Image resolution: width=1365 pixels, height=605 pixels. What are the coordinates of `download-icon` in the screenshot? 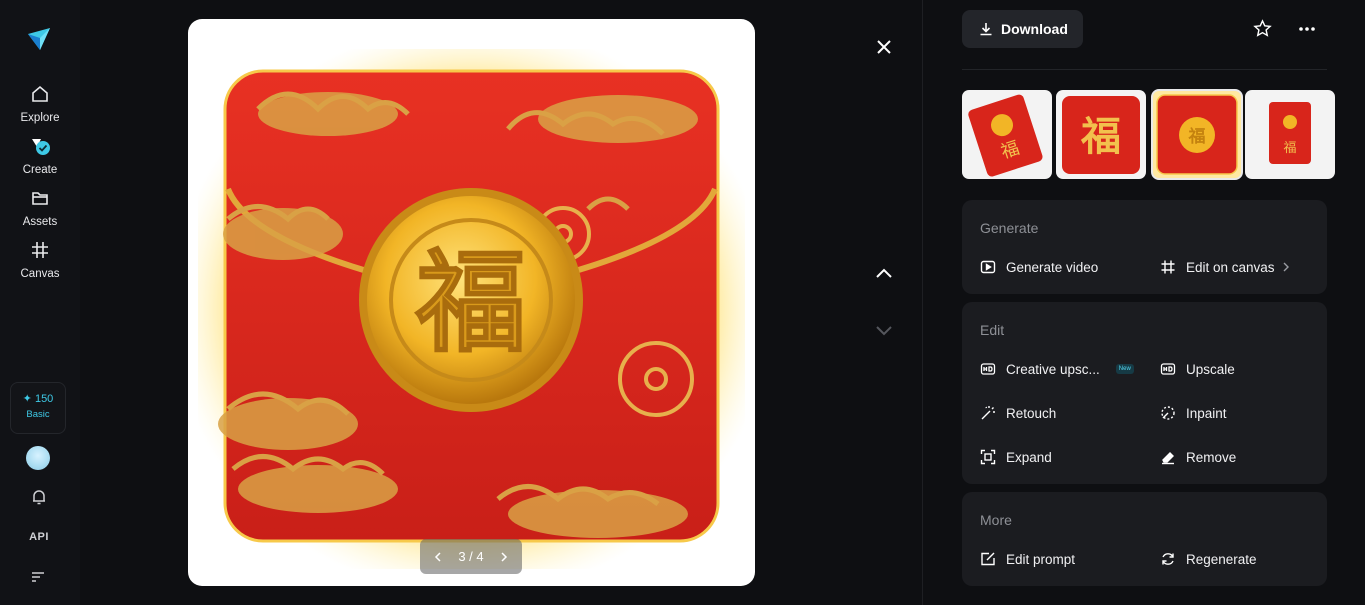 It's located at (986, 29).